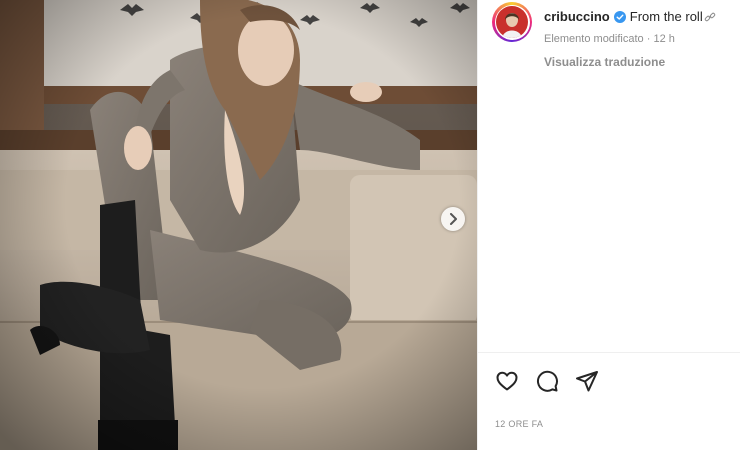  I want to click on send-icon, so click(587, 381).